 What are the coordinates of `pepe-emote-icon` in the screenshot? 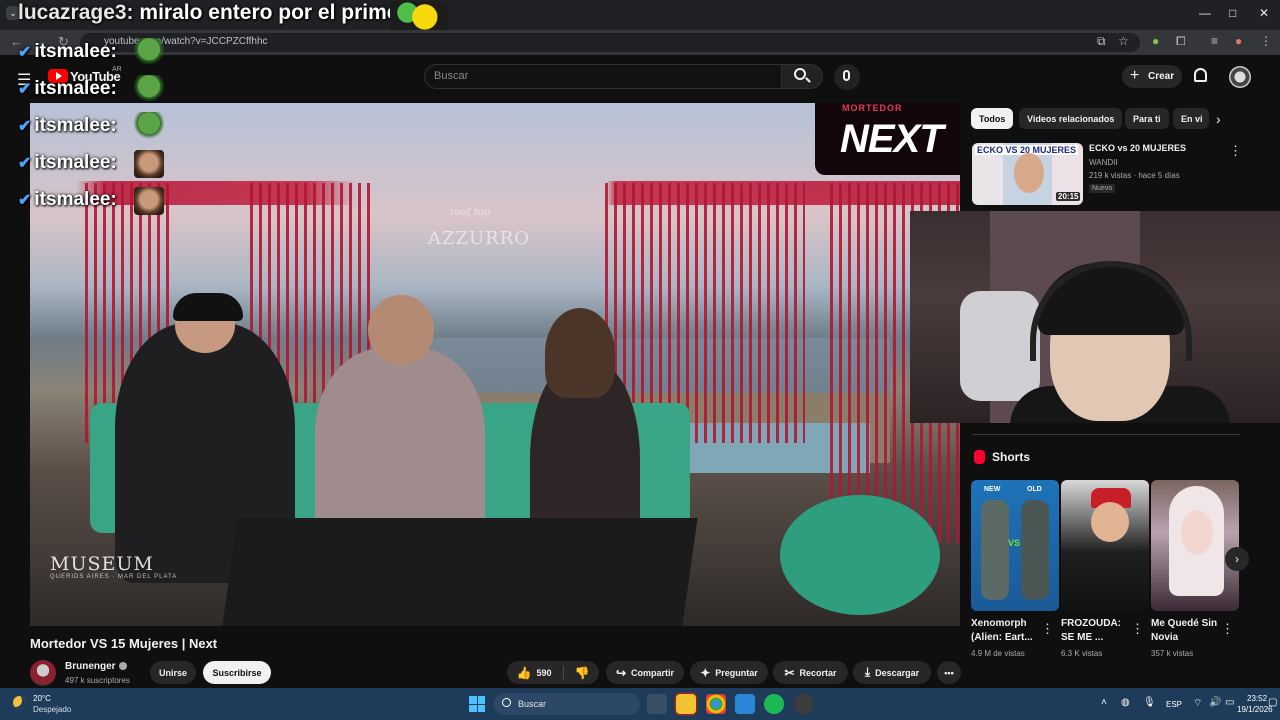 It's located at (149, 89).